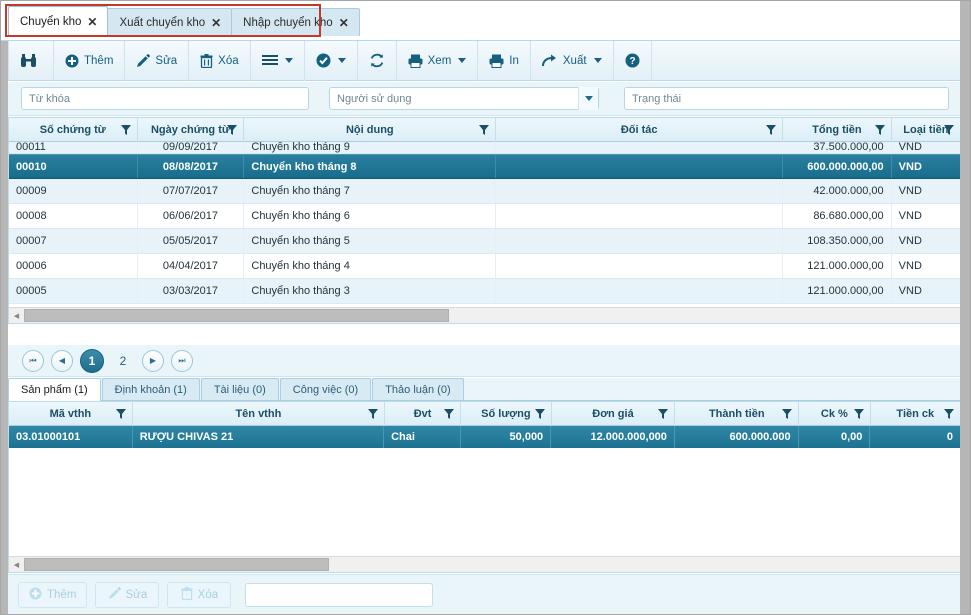 Image resolution: width=971 pixels, height=615 pixels. I want to click on page-prev-button: ◀, so click(62, 360).